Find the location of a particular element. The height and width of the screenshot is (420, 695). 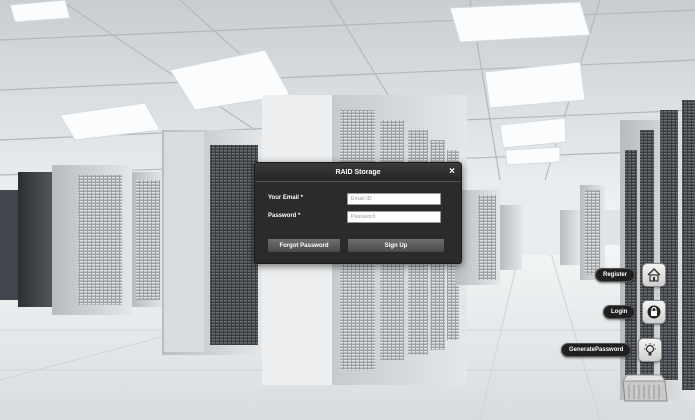

password-row: Password * is located at coordinates (358, 218).